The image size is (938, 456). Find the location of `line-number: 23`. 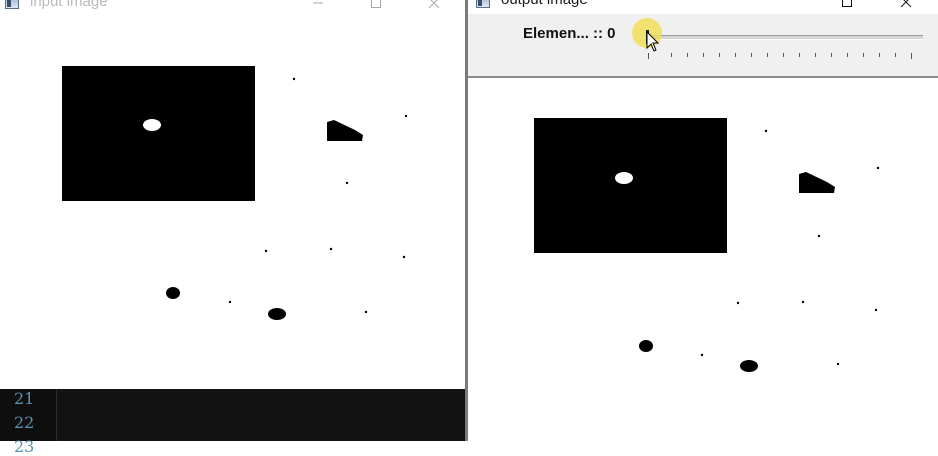

line-number: 23 is located at coordinates (24, 446).